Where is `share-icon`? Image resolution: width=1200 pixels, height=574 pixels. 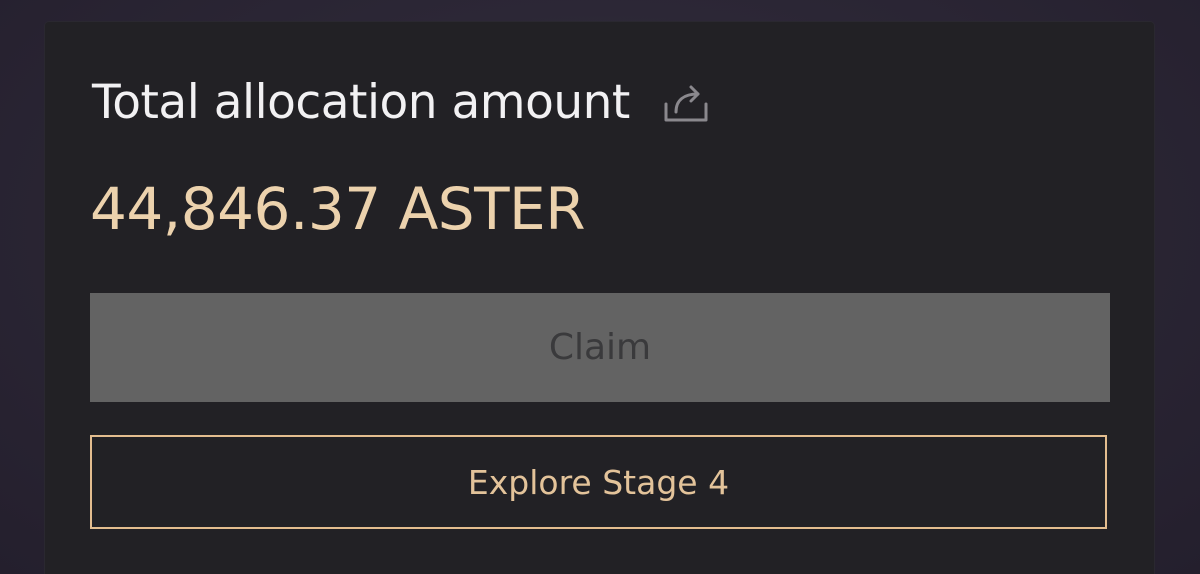
share-icon is located at coordinates (686, 102).